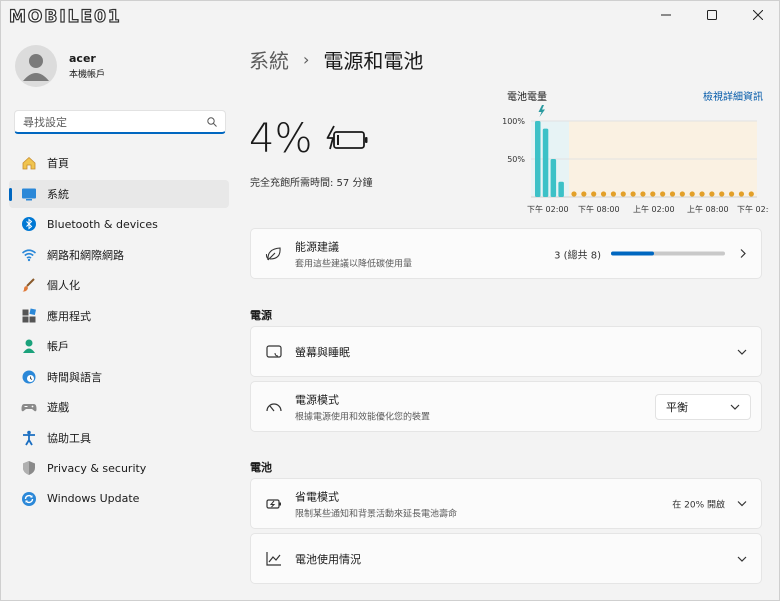 This screenshot has width=780, height=601. I want to click on battery-saver-icon, so click(274, 504).